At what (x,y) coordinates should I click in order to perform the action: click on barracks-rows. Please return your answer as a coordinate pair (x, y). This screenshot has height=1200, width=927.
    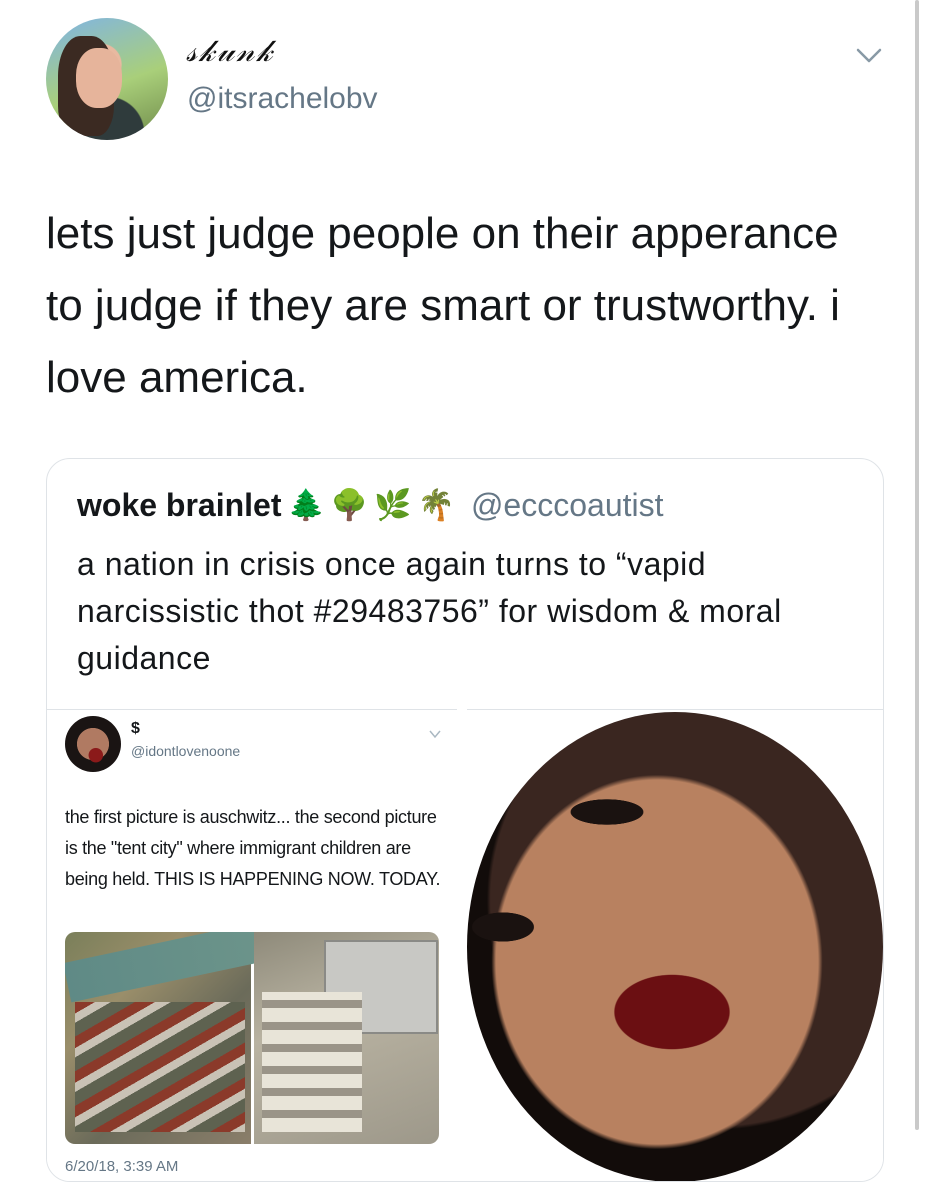
    Looking at the image, I should click on (160, 1067).